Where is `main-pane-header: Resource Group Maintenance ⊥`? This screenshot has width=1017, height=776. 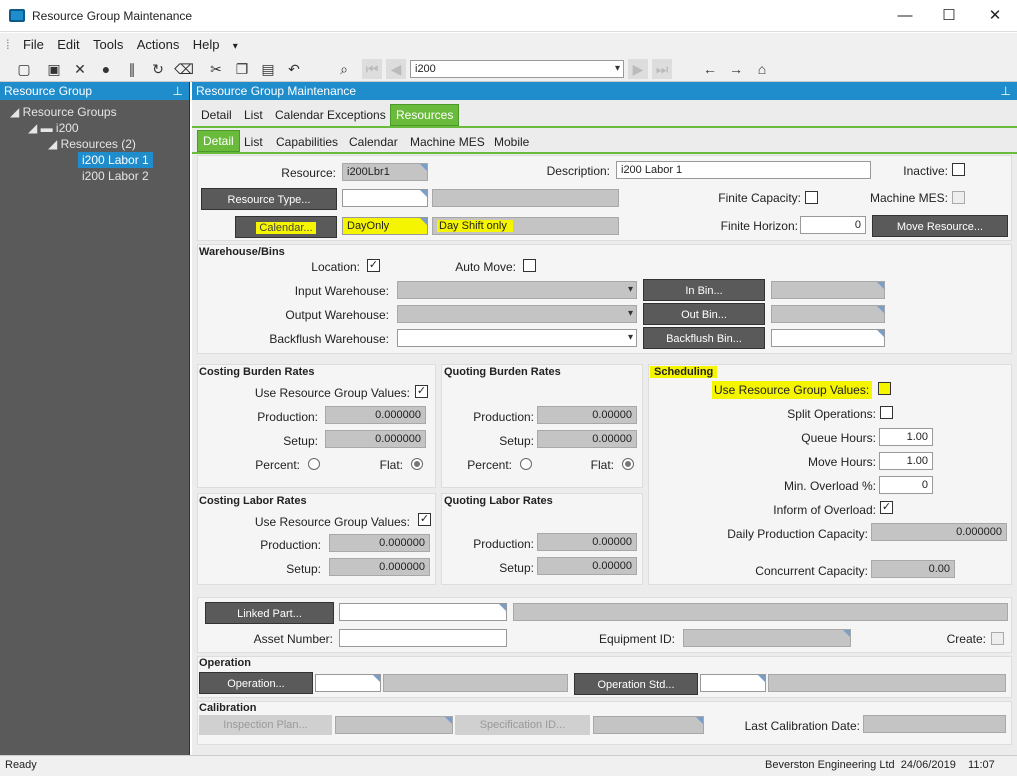
main-pane-header: Resource Group Maintenance ⊥ is located at coordinates (604, 91).